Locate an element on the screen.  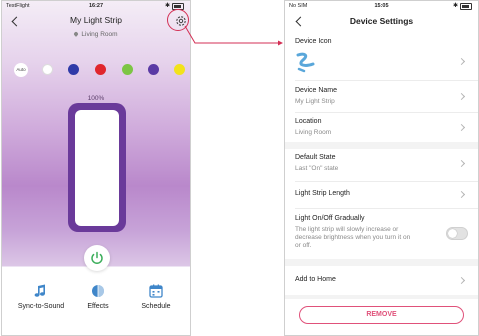
gradual-label: Light On/Off Gradually is located at coordinates (330, 218).